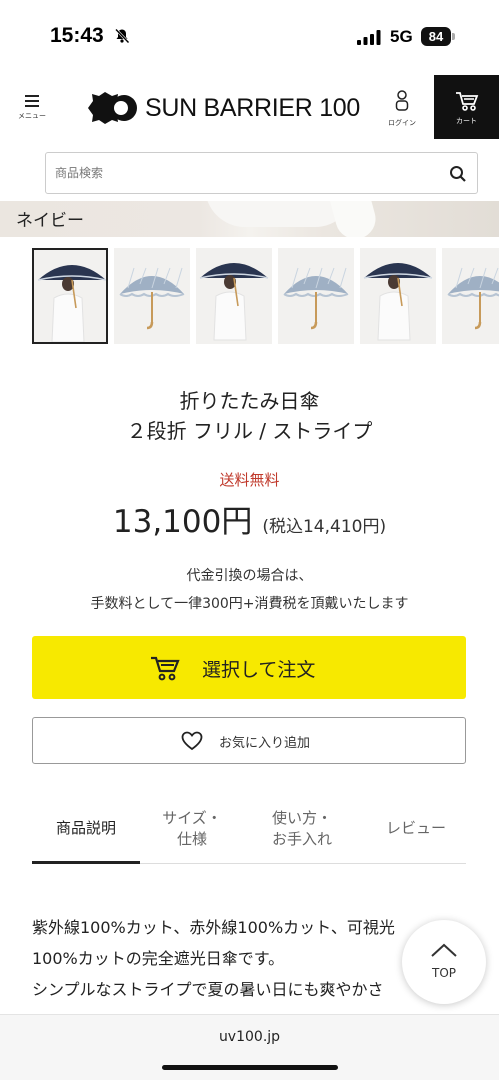 This screenshot has width=499, height=1080. What do you see at coordinates (85, 828) in the screenshot?
I see `tab-label: 商品説明` at bounding box center [85, 828].